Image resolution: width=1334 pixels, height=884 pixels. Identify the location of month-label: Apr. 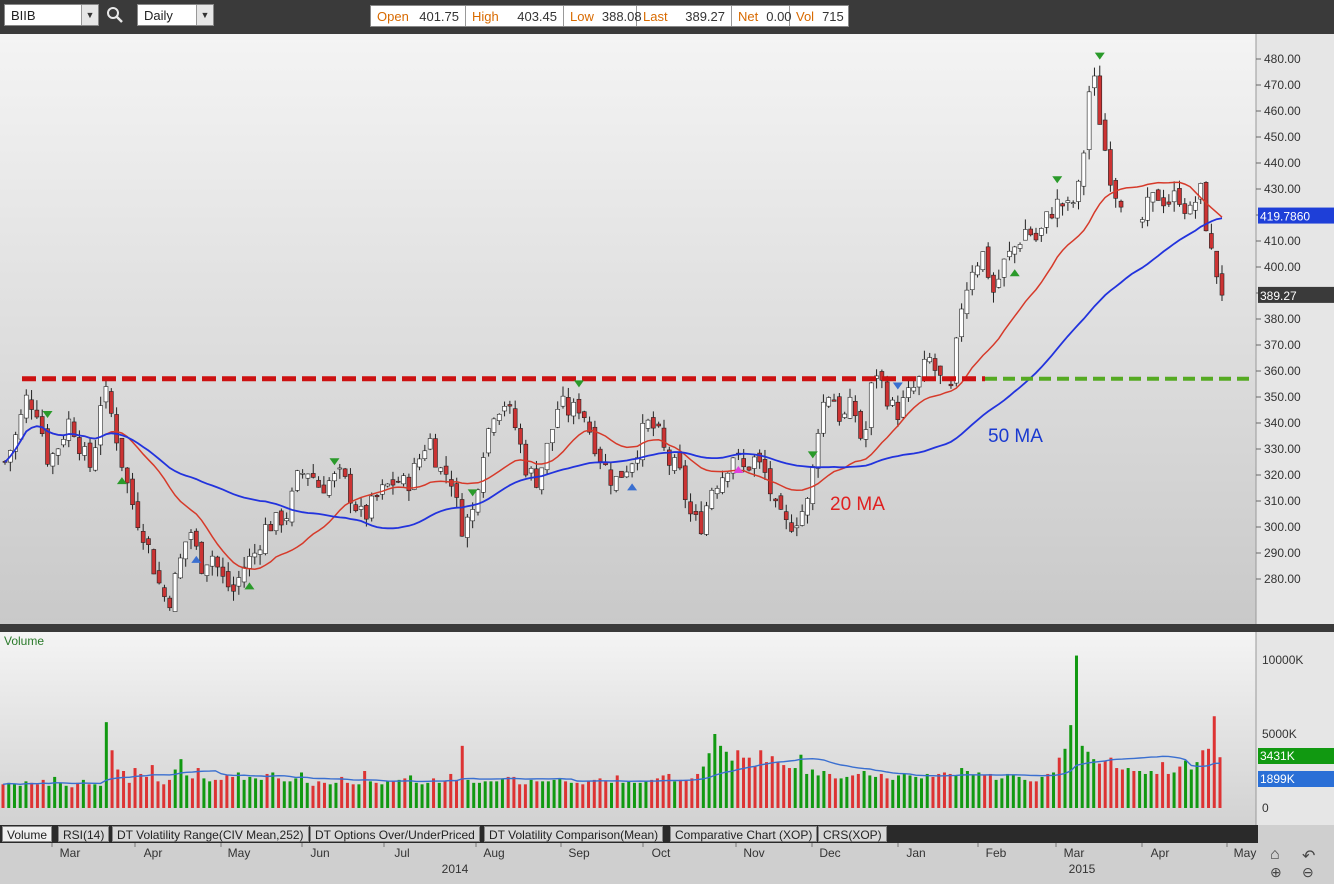
(153, 853).